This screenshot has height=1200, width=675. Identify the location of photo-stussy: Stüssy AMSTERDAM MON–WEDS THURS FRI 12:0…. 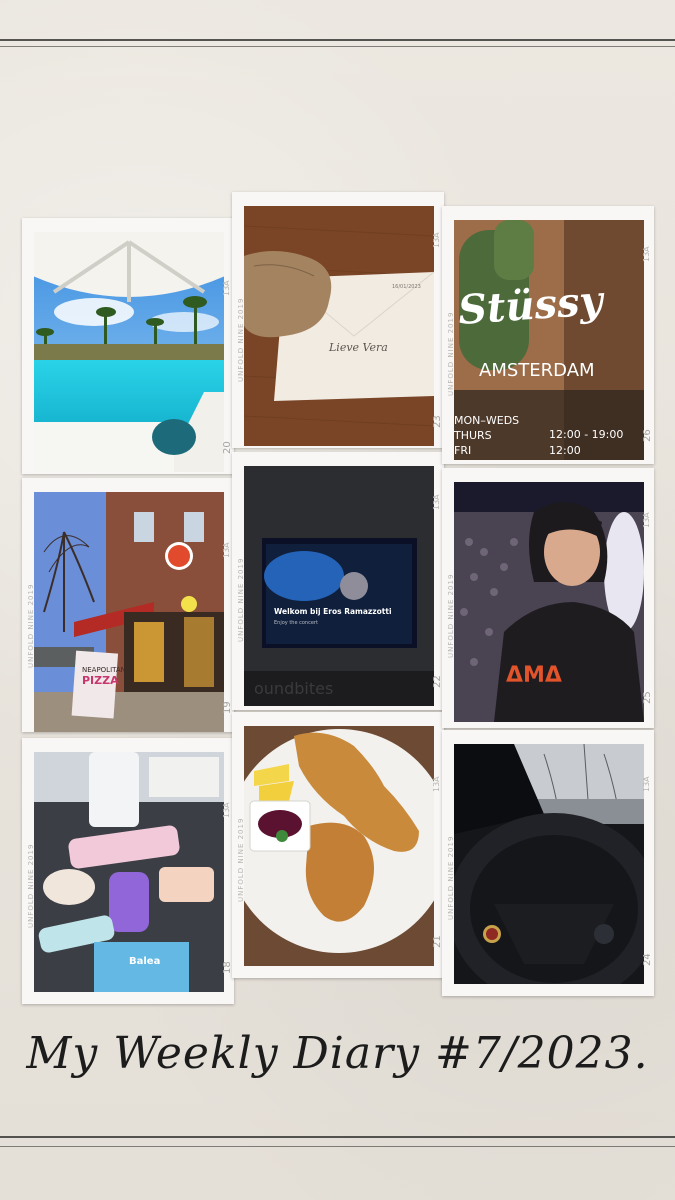
(549, 340).